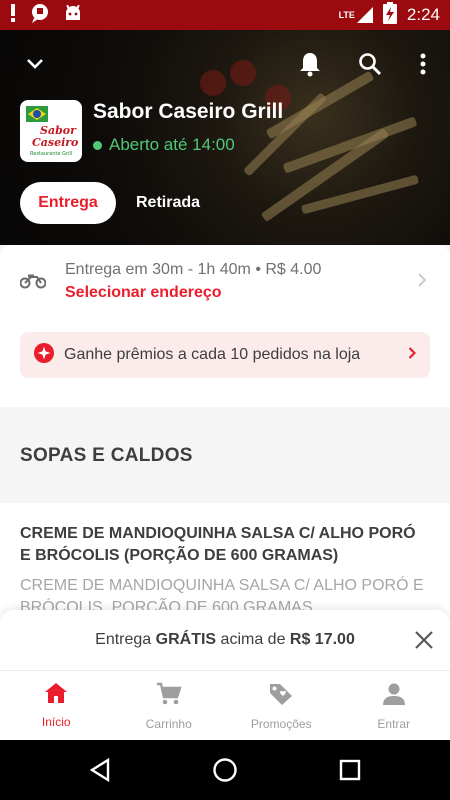 This screenshot has width=450, height=800. I want to click on star-badge-icon, so click(44, 355).